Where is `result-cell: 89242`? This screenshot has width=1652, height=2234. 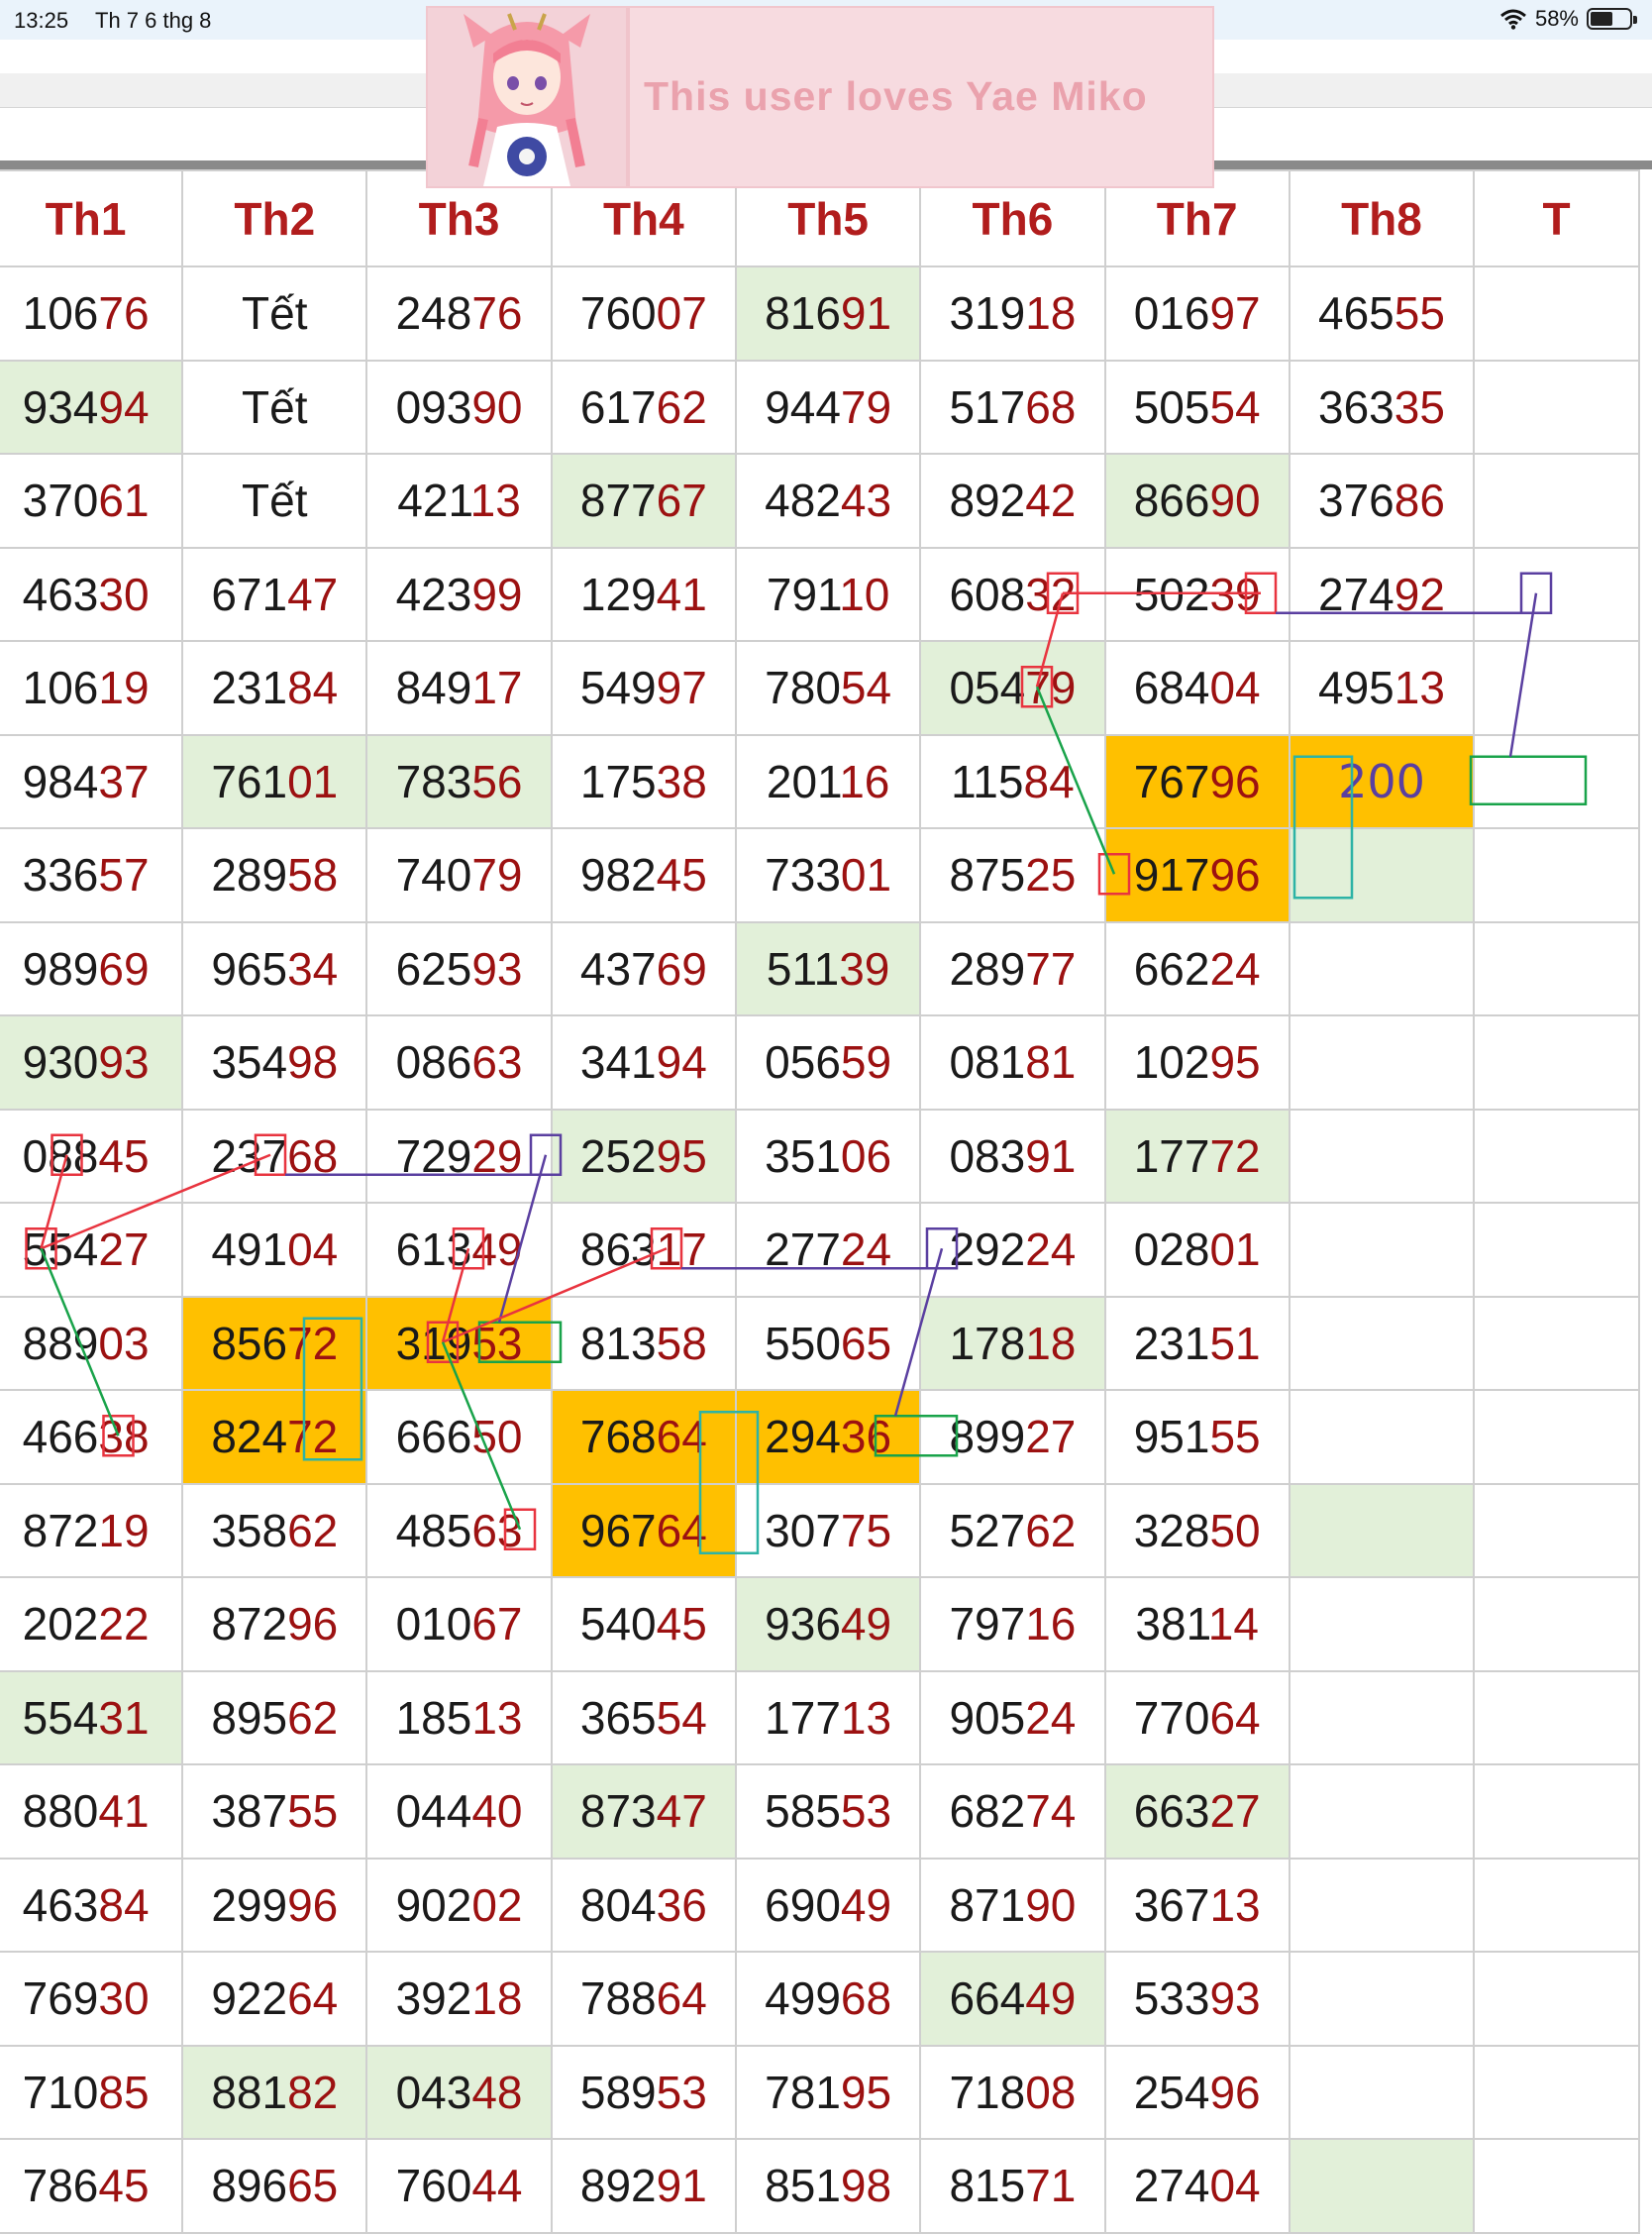 result-cell: 89242 is located at coordinates (1013, 501).